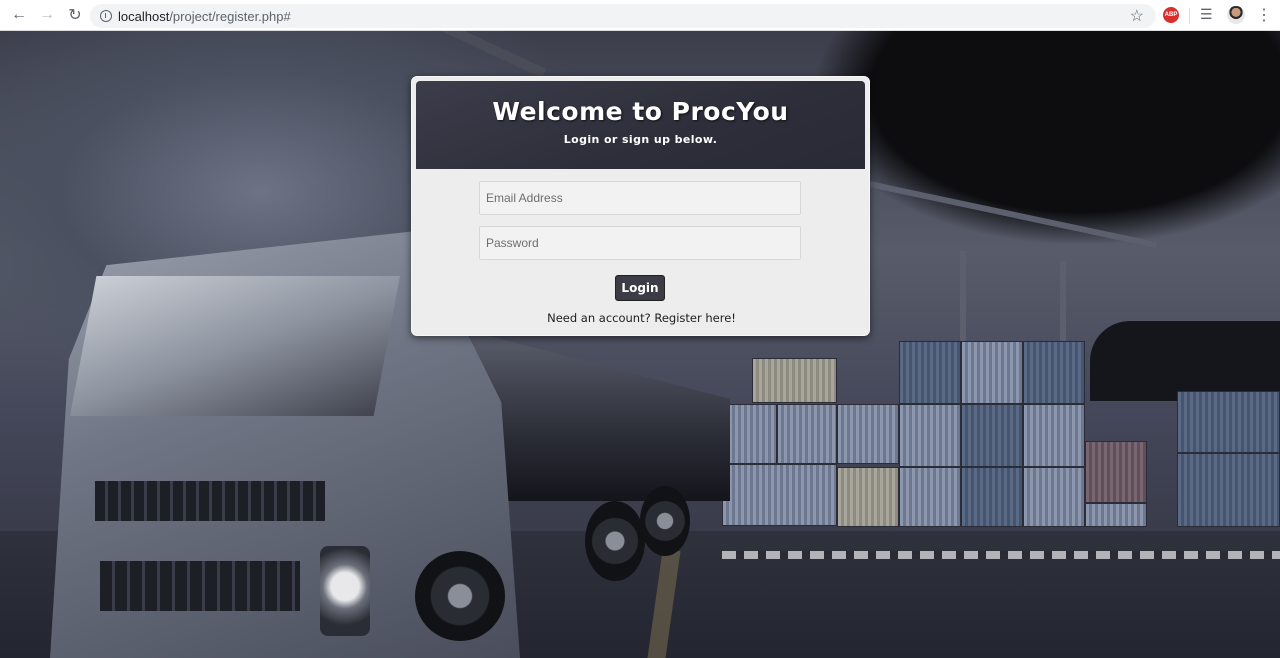 The image size is (1280, 658). What do you see at coordinates (1236, 15) in the screenshot?
I see `profile-avatar` at bounding box center [1236, 15].